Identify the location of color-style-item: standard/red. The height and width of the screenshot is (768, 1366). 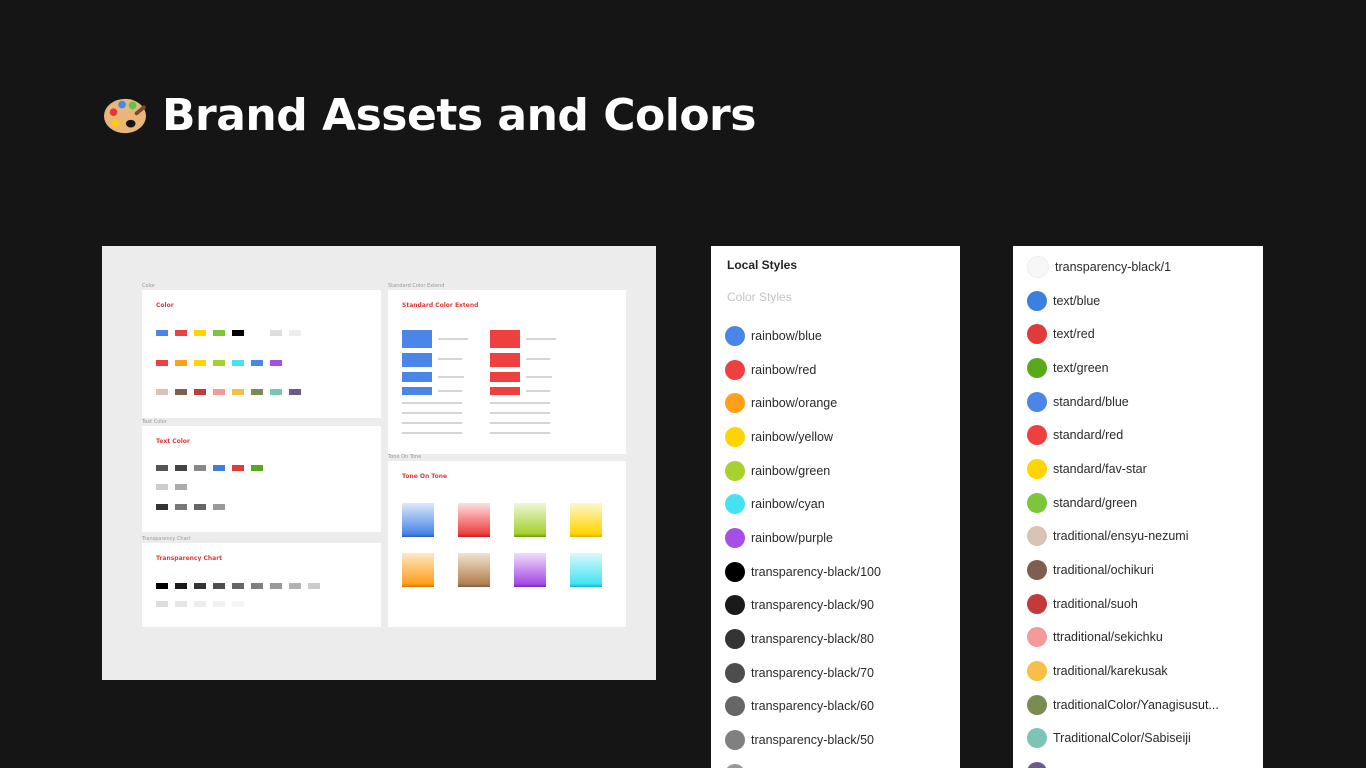
(1123, 435).